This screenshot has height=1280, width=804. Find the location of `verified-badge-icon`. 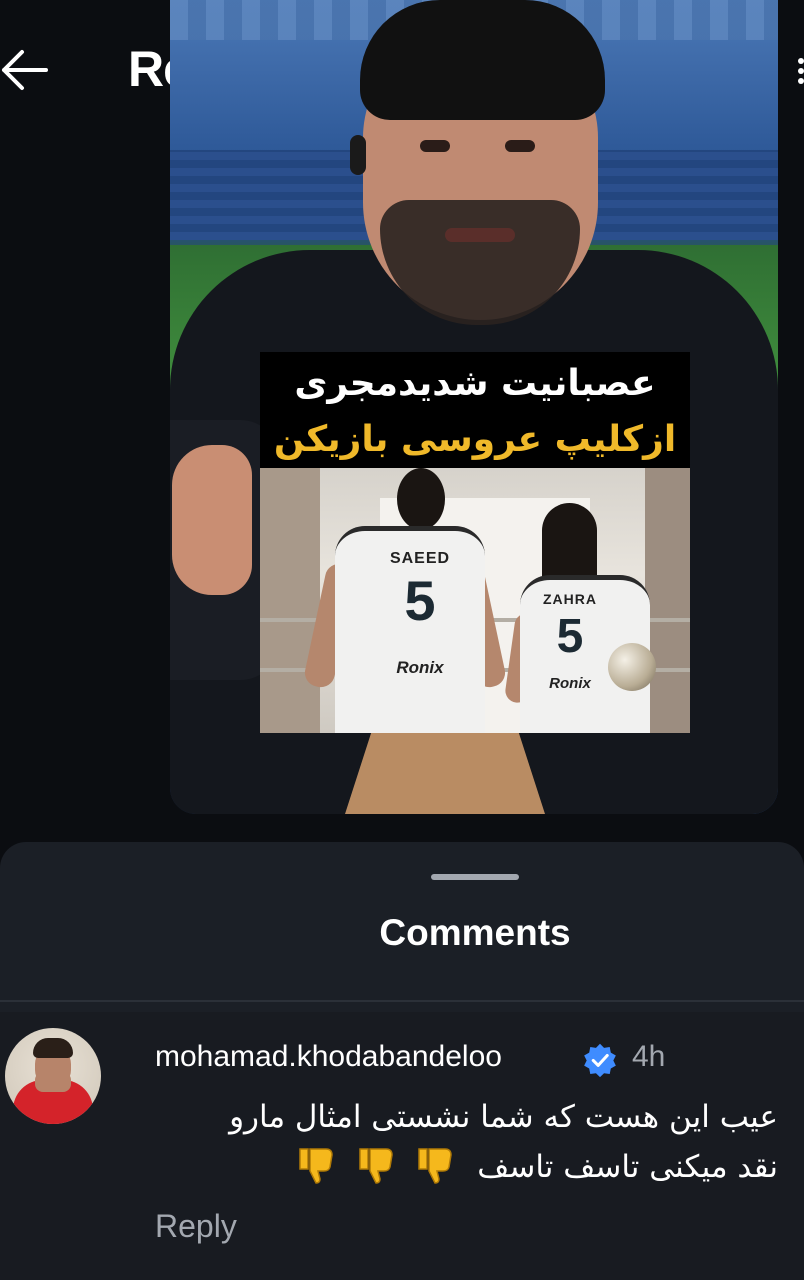

verified-badge-icon is located at coordinates (600, 1060).